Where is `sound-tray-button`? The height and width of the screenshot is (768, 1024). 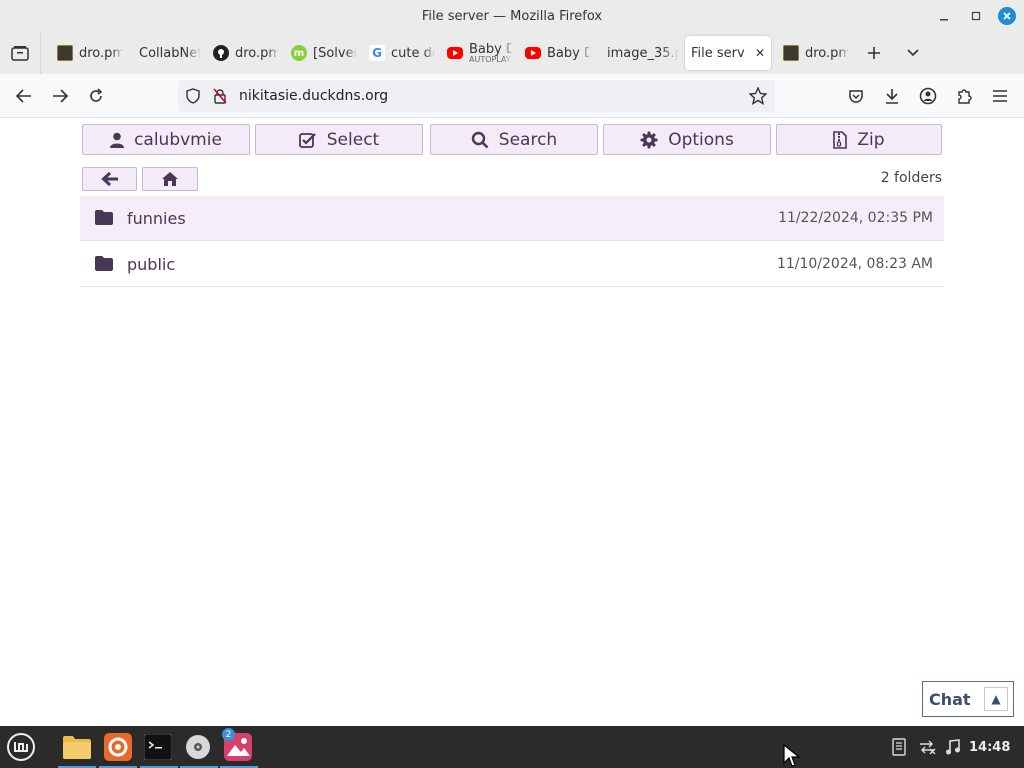 sound-tray-button is located at coordinates (953, 747).